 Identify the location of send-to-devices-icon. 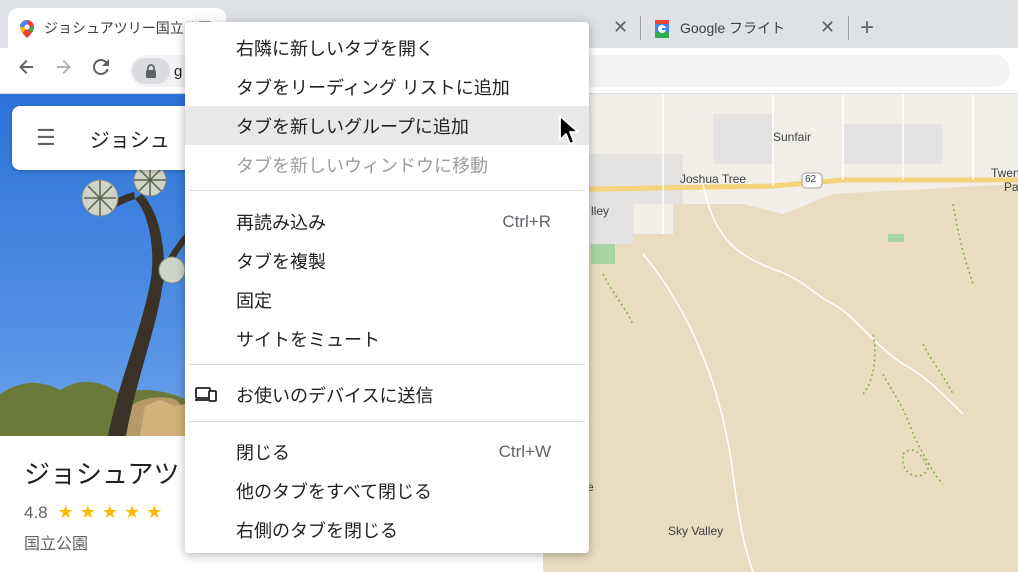
(206, 396).